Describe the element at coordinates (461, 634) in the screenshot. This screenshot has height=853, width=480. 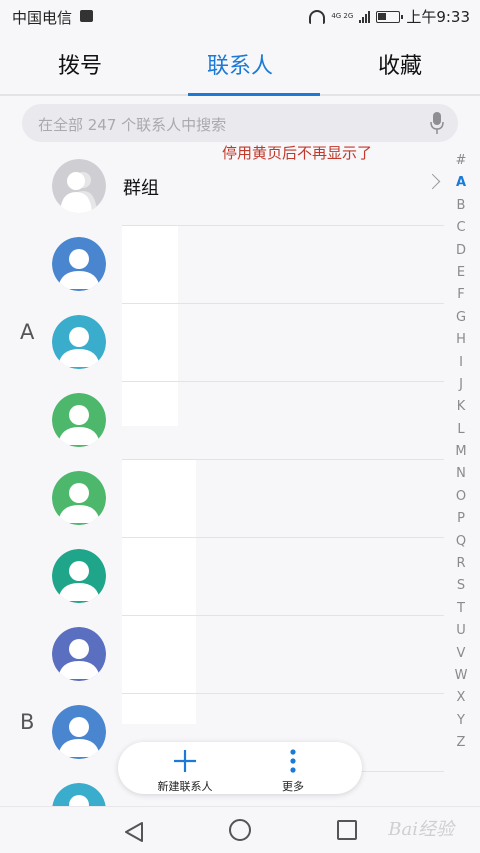
I see `index-letter: U` at that location.